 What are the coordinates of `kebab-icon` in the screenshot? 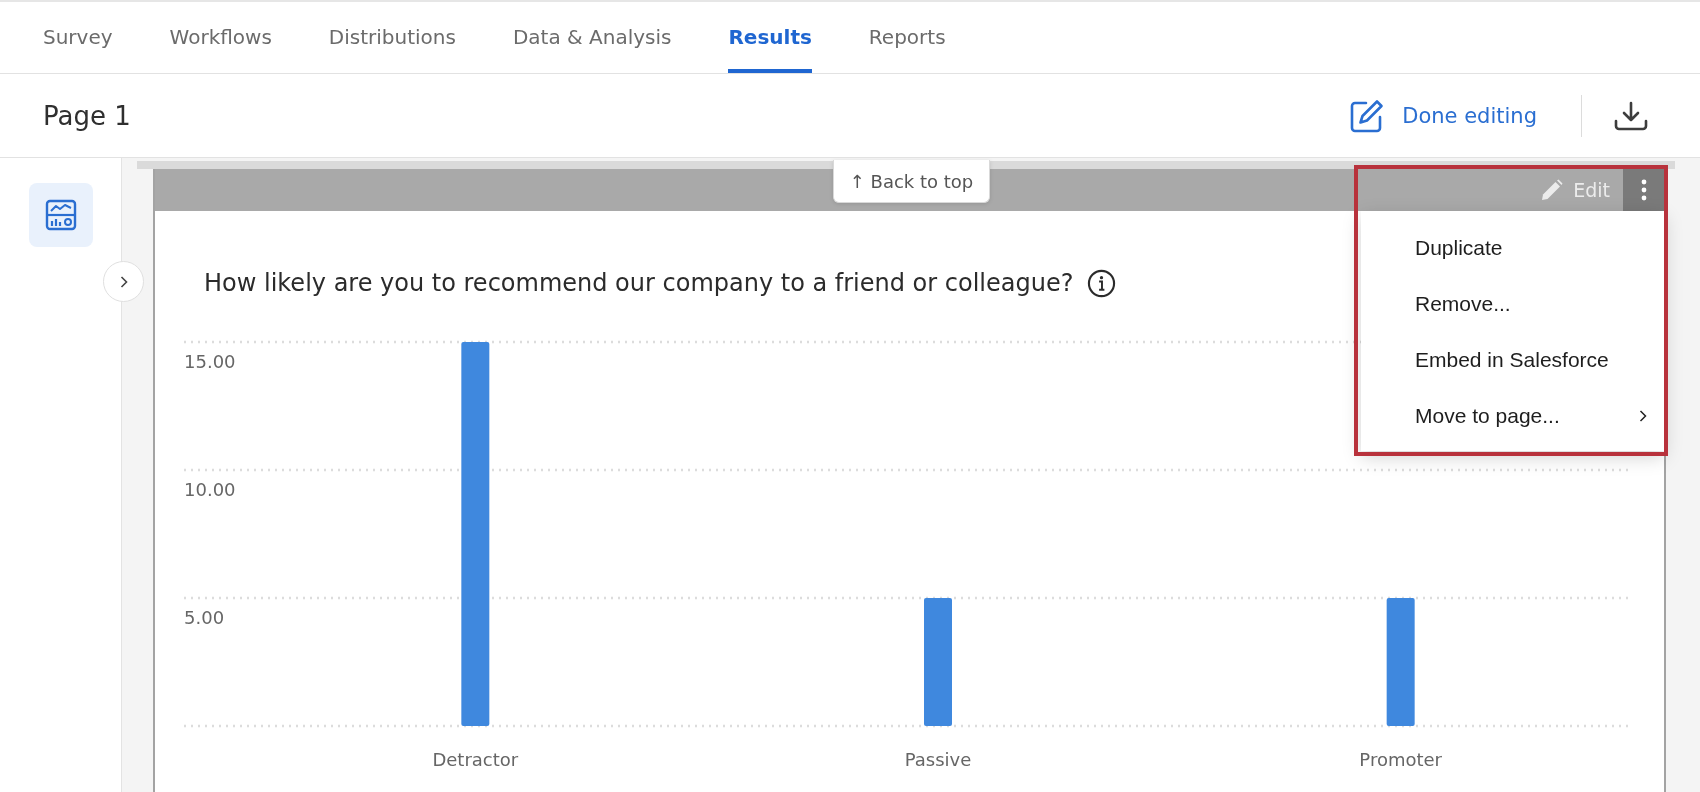 It's located at (1643, 190).